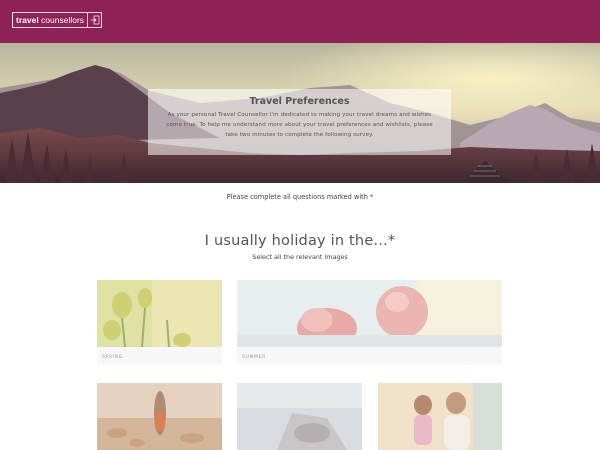 The height and width of the screenshot is (450, 600). Describe the element at coordinates (369, 356) in the screenshot. I see `option-footer` at that location.